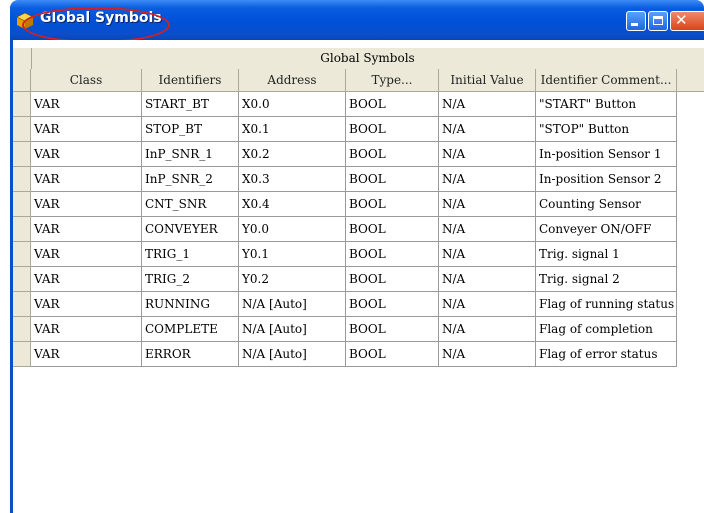 The height and width of the screenshot is (513, 704). Describe the element at coordinates (86, 80) in the screenshot. I see `column-header-class: Class` at that location.